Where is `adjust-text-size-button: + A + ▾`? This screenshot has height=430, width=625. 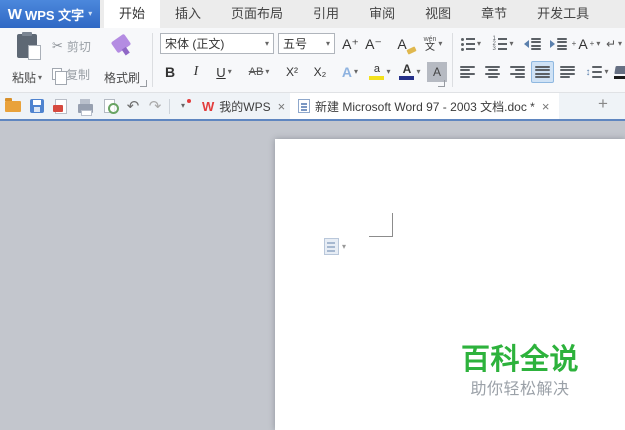
adjust-text-size-button: + A + ▾ is located at coordinates (586, 44).